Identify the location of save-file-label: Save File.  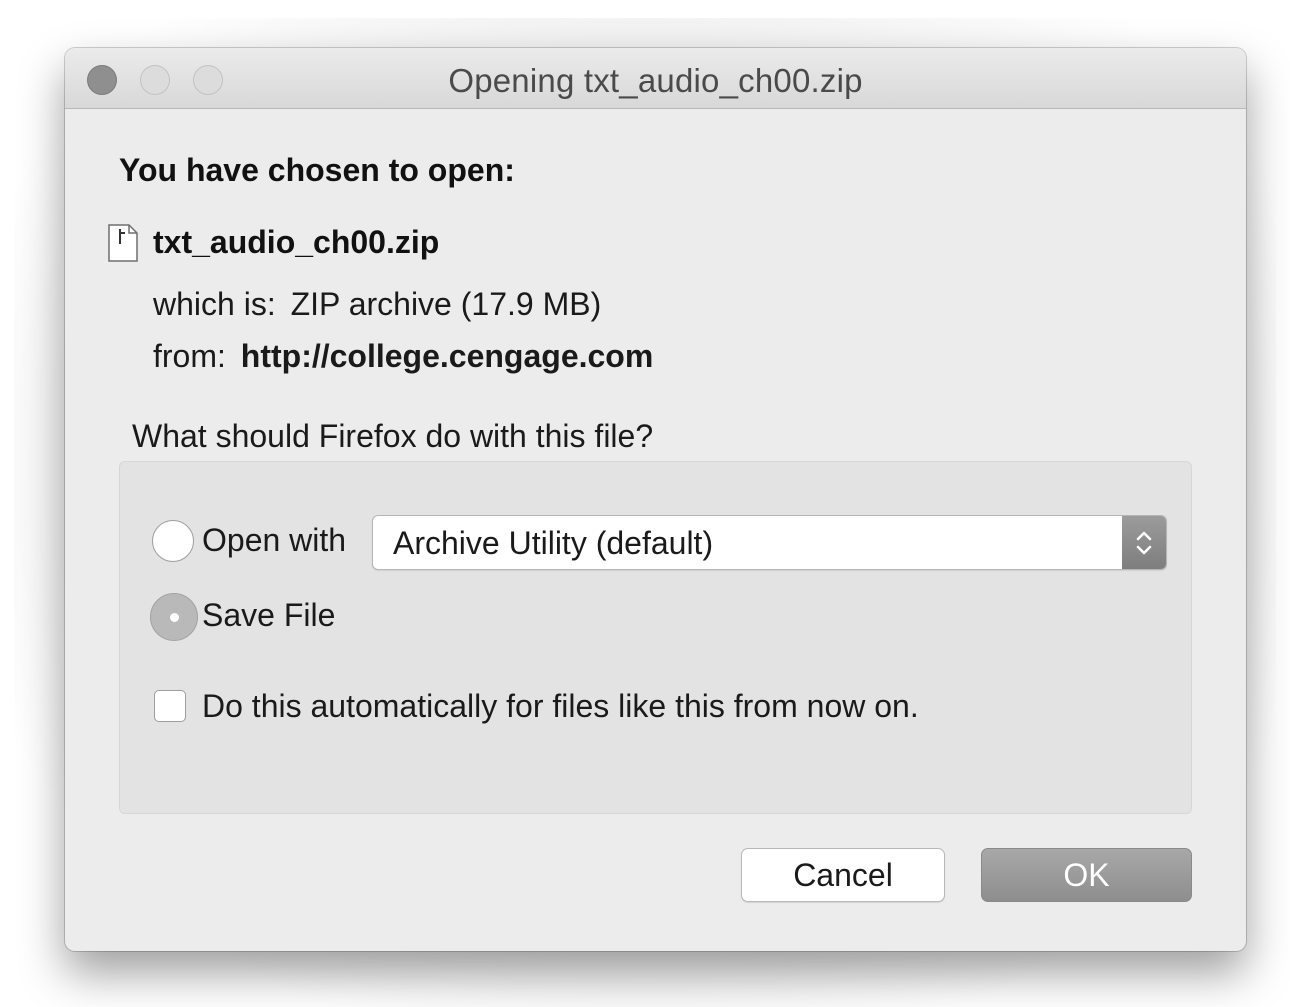
(268, 615).